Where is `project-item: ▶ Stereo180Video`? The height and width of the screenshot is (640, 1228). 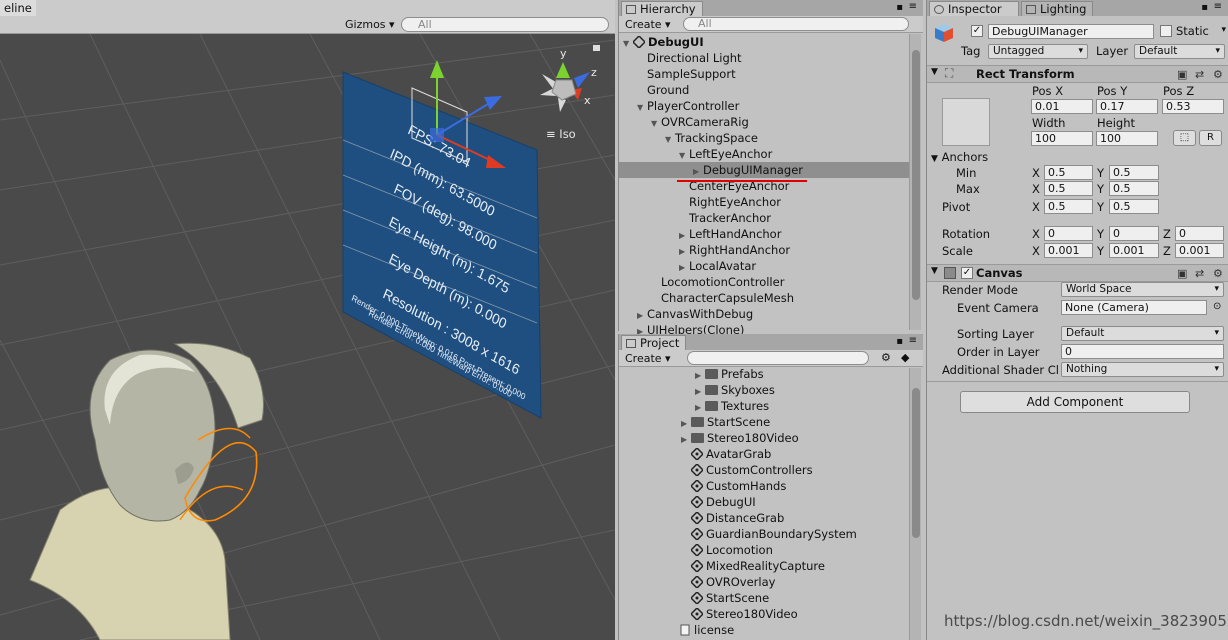
project-item: ▶ Stereo180Video is located at coordinates (764, 438).